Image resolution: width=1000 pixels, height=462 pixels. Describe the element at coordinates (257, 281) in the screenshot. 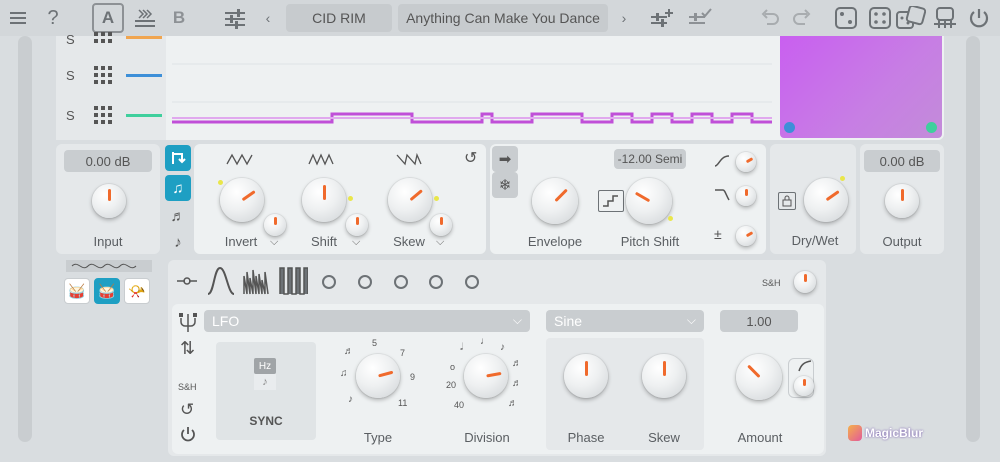

I see `noise-shape-icon` at that location.